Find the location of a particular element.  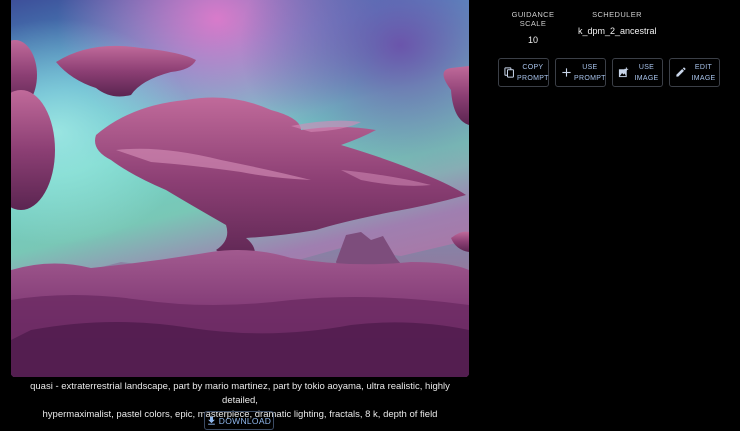

scheduler-label: SCHEDULER is located at coordinates (617, 14).